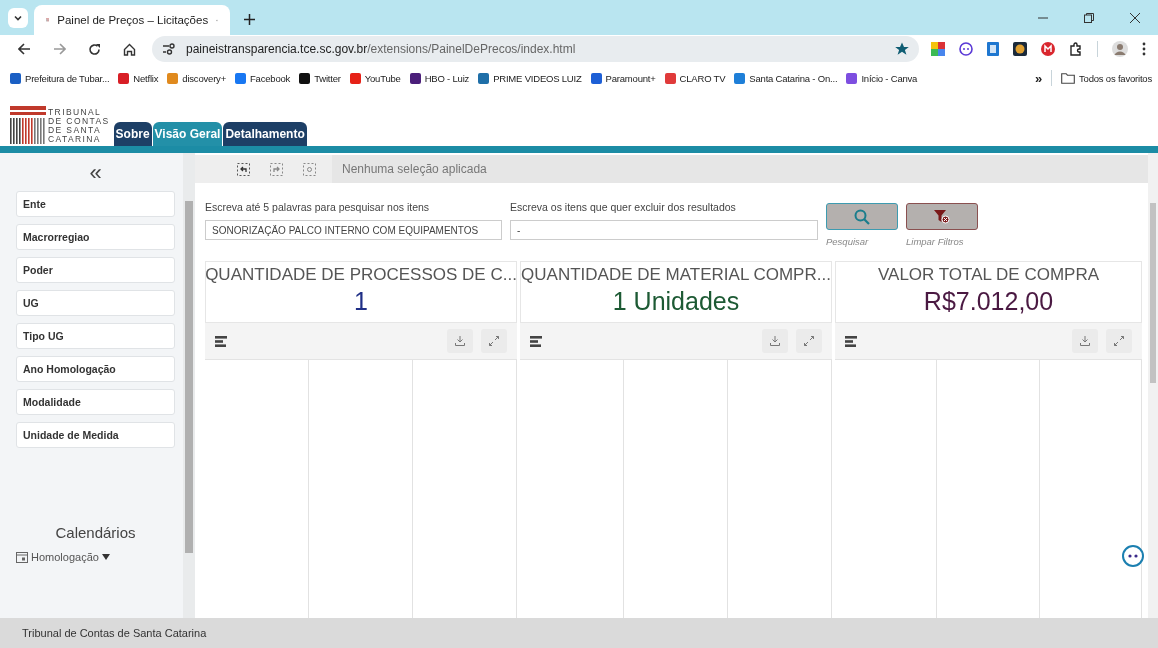 This screenshot has height=648, width=1158. Describe the element at coordinates (79, 121) in the screenshot. I see `logo-text: DE CONTAS` at that location.